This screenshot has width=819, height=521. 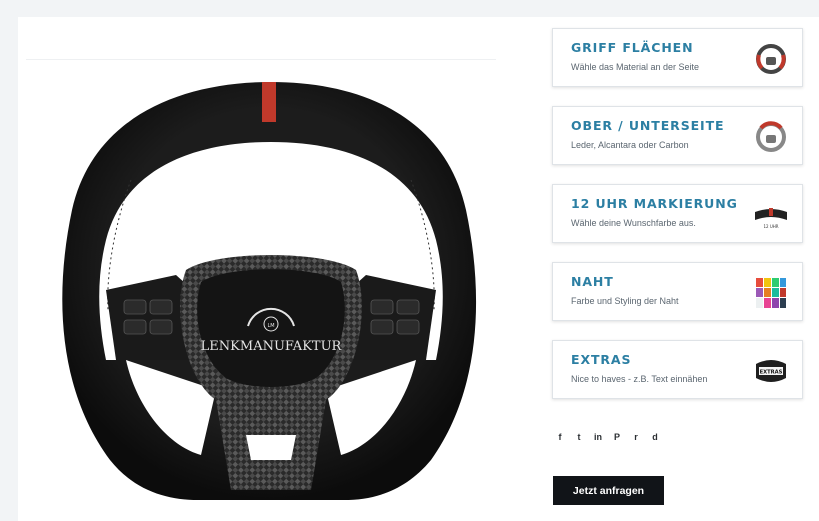 What do you see at coordinates (272, 346) in the screenshot?
I see `logo-text: LENKMANUFAKTUR` at bounding box center [272, 346].